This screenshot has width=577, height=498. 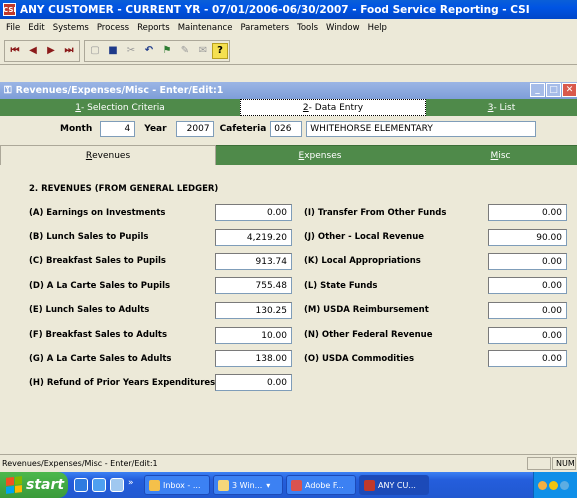 What do you see at coordinates (377, 28) in the screenshot?
I see `menu-help: Help` at bounding box center [377, 28].